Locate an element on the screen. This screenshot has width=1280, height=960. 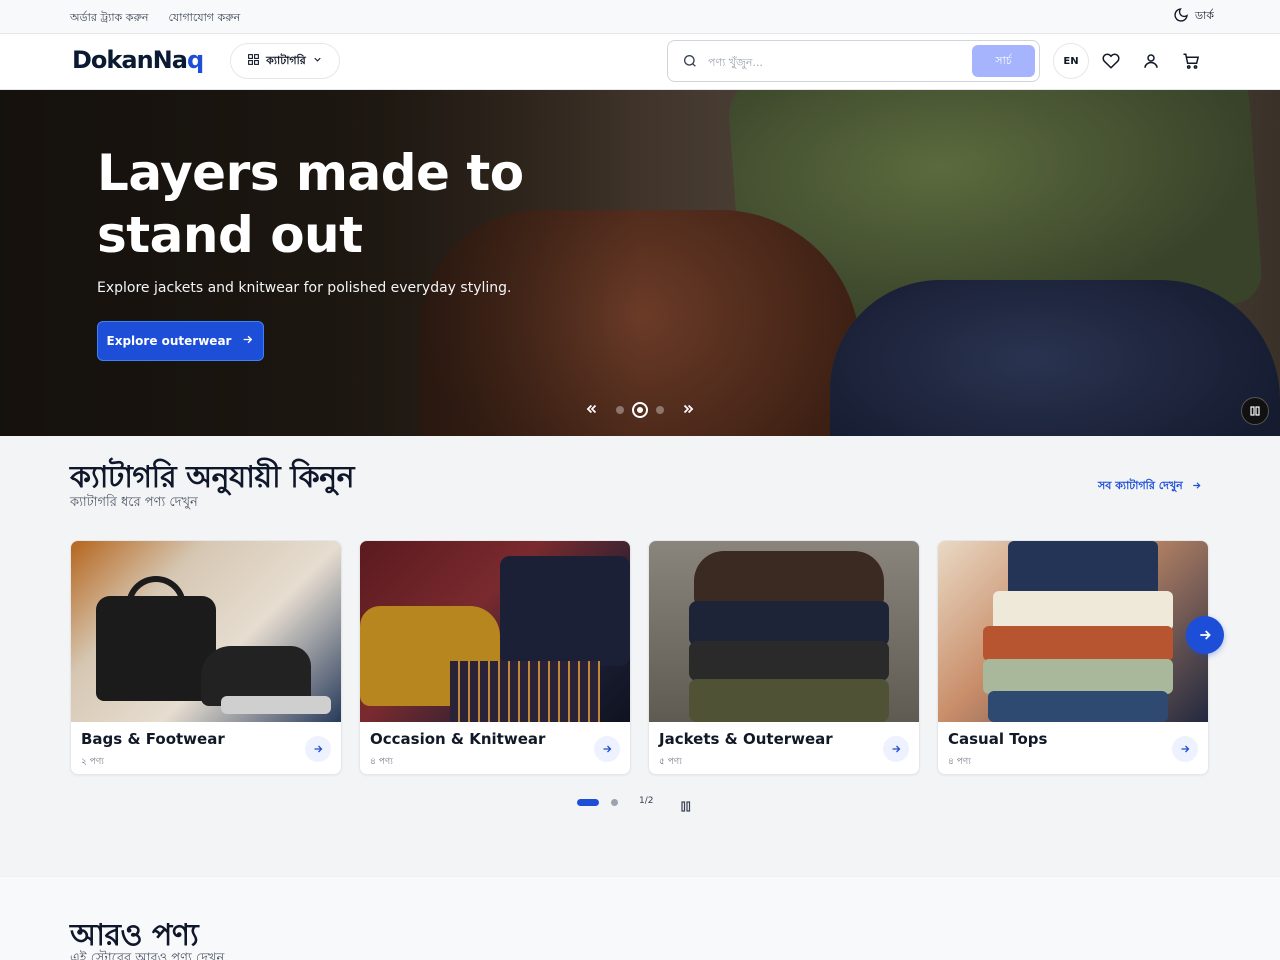
search-bar: সার্চ is located at coordinates (853, 61).